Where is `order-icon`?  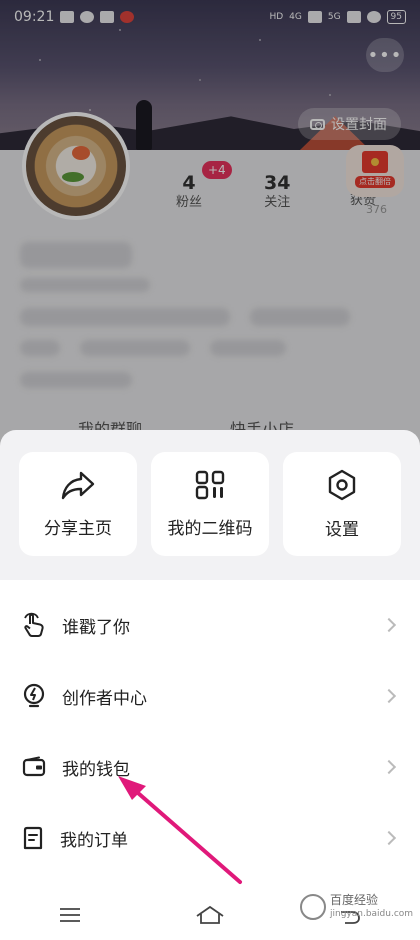 order-icon is located at coordinates (33, 838).